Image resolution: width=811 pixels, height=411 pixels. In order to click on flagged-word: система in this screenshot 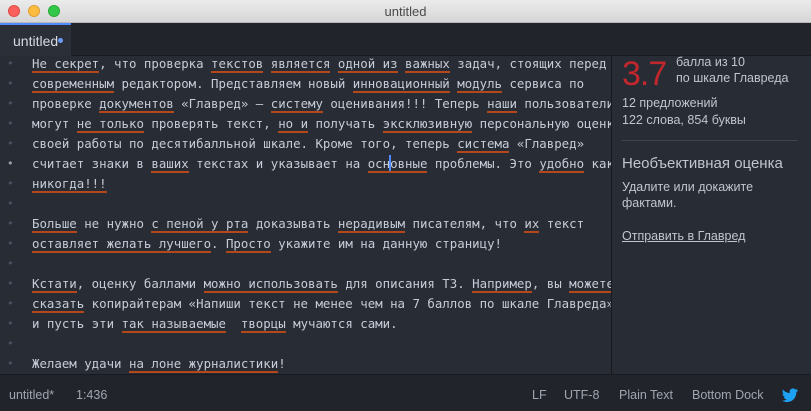, I will do `click(483, 144)`.